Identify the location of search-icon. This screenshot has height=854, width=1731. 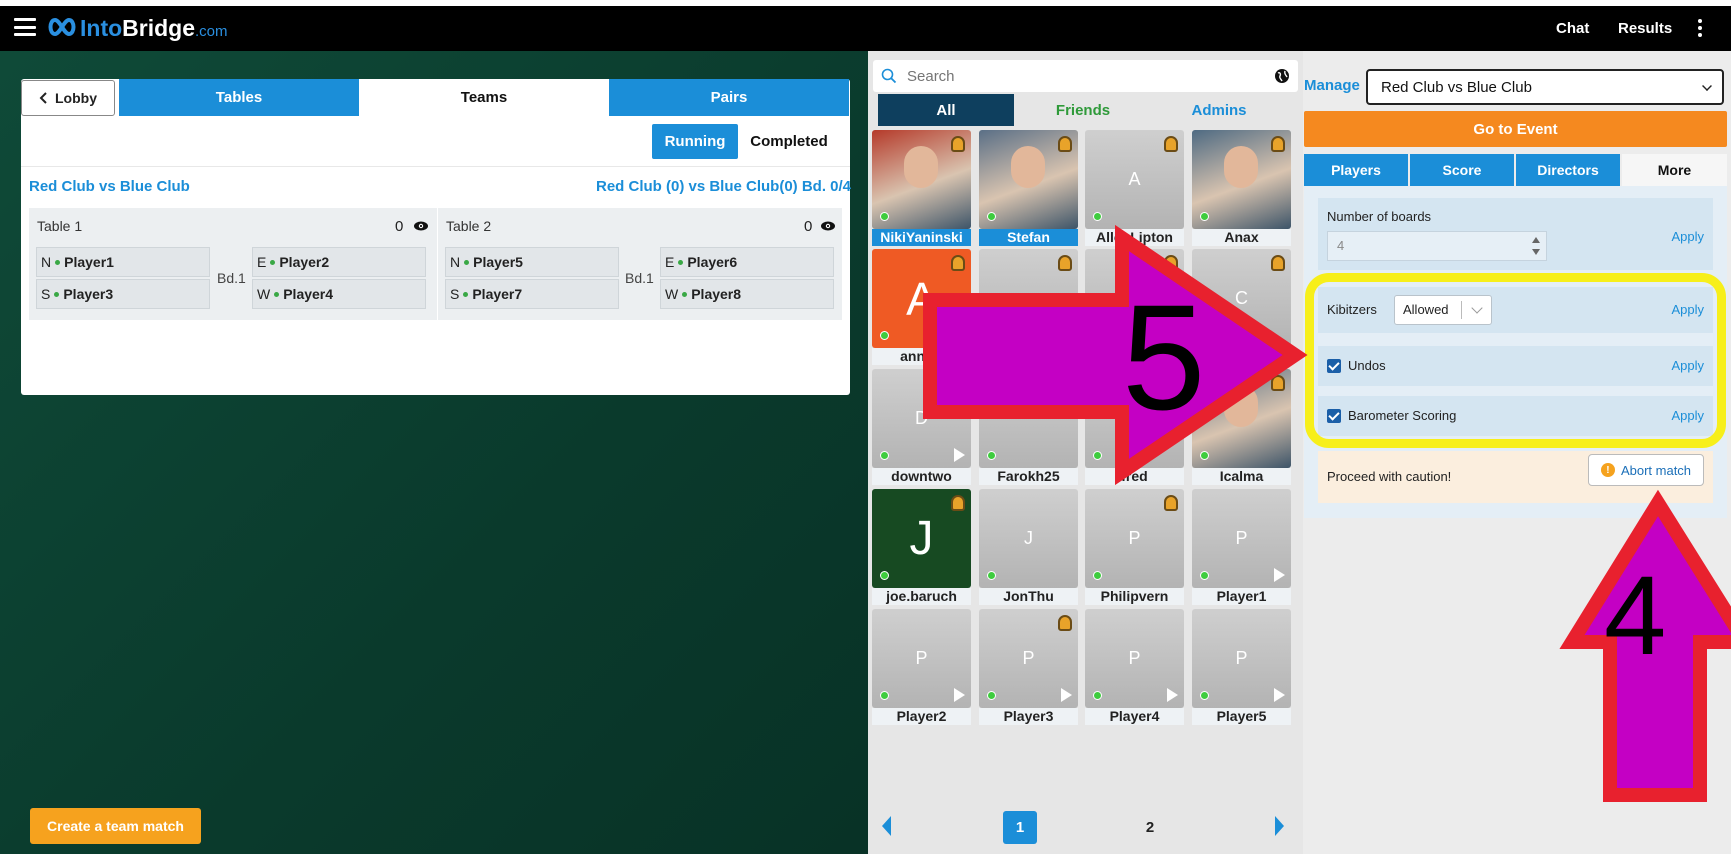
(889, 76).